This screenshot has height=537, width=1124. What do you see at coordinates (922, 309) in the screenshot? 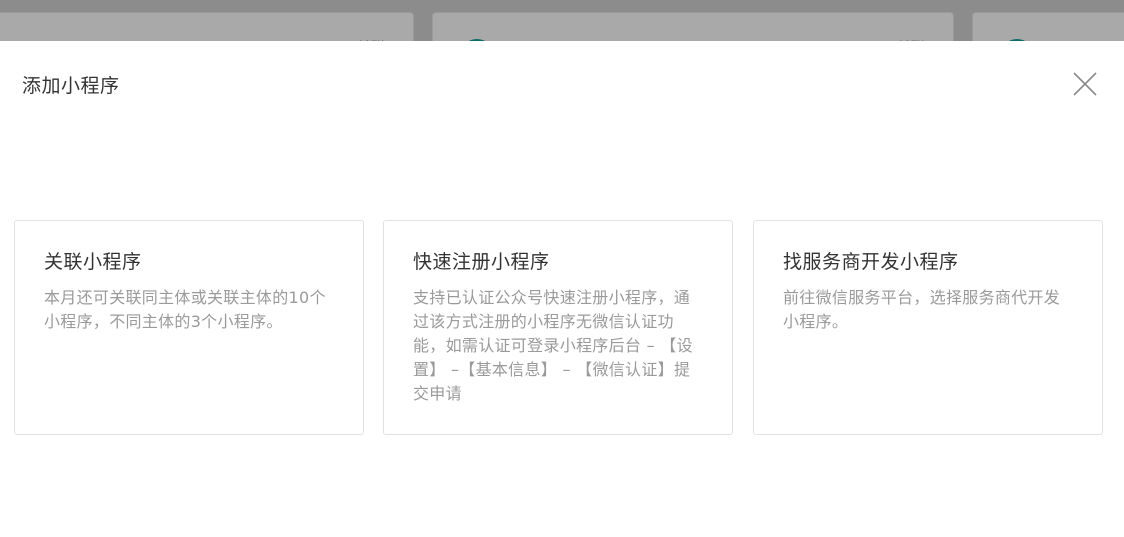
I see `option-description: 前往微信服务平台，选择服务商代开发小程序。` at bounding box center [922, 309].